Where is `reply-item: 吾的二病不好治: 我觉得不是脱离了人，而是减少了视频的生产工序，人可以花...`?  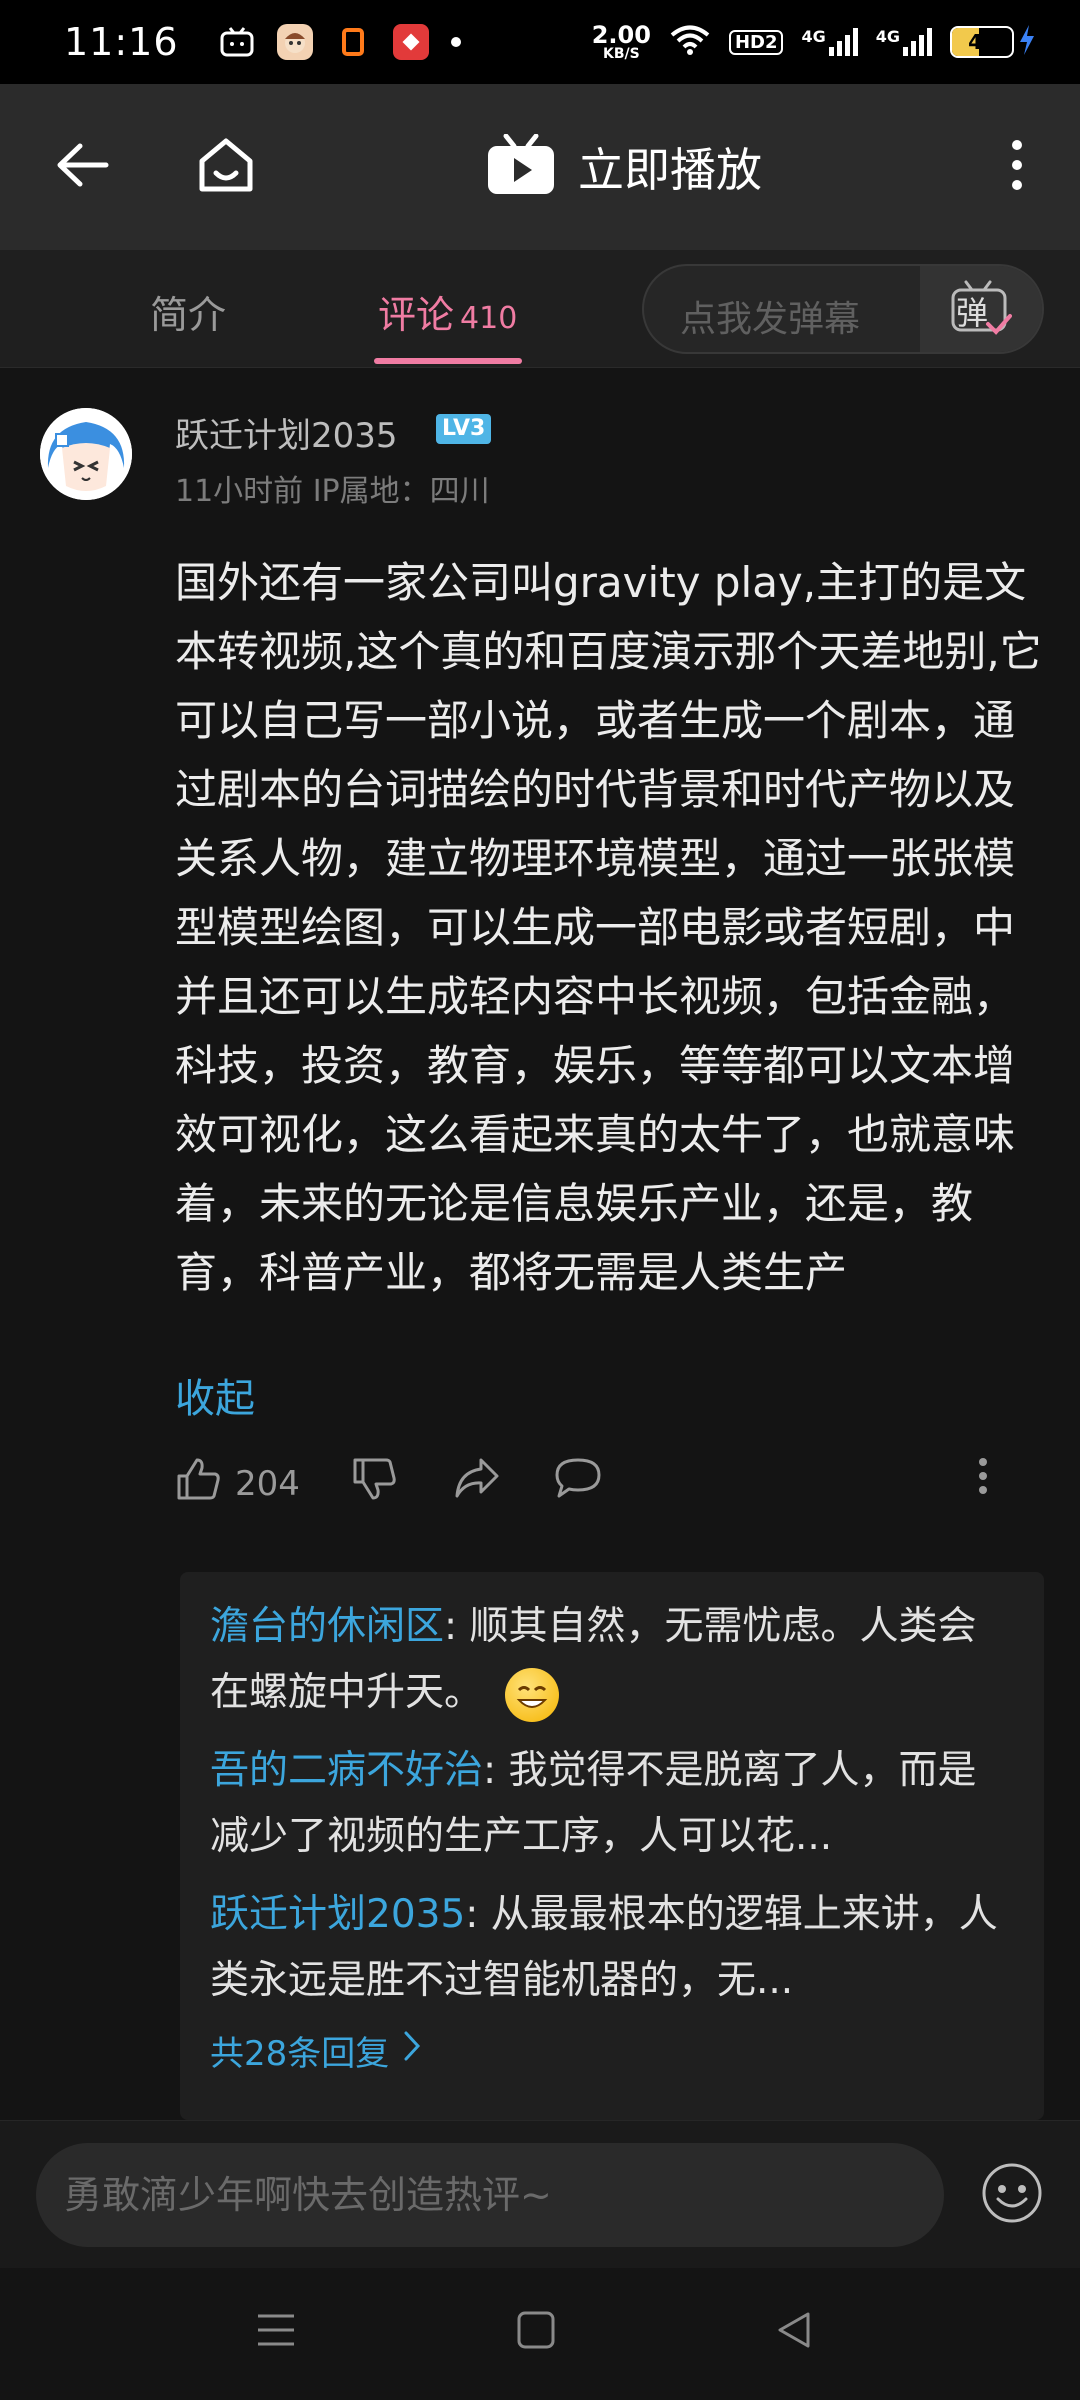 reply-item: 吾的二病不好治: 我觉得不是脱离了人，而是减少了视频的生产工序，人可以花... is located at coordinates (612, 1804).